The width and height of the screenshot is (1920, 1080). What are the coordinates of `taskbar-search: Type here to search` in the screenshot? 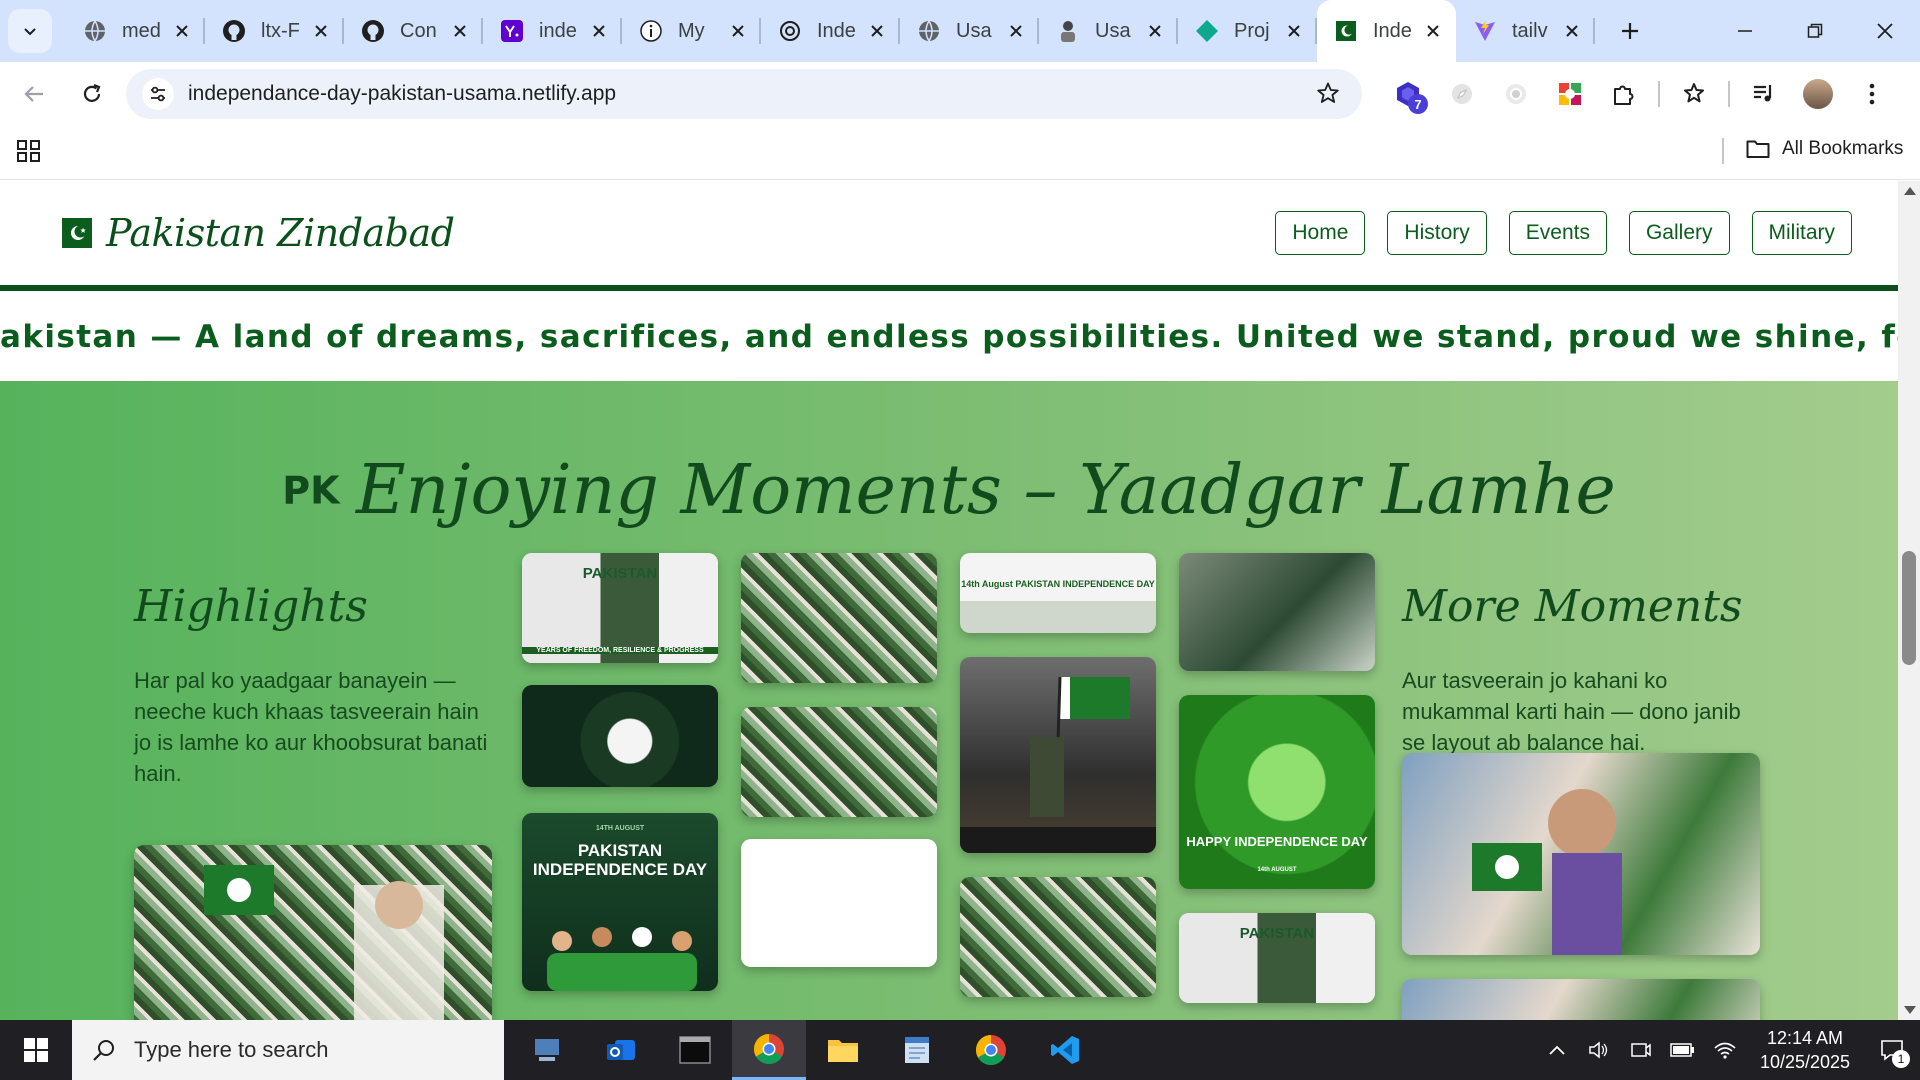 It's located at (288, 1050).